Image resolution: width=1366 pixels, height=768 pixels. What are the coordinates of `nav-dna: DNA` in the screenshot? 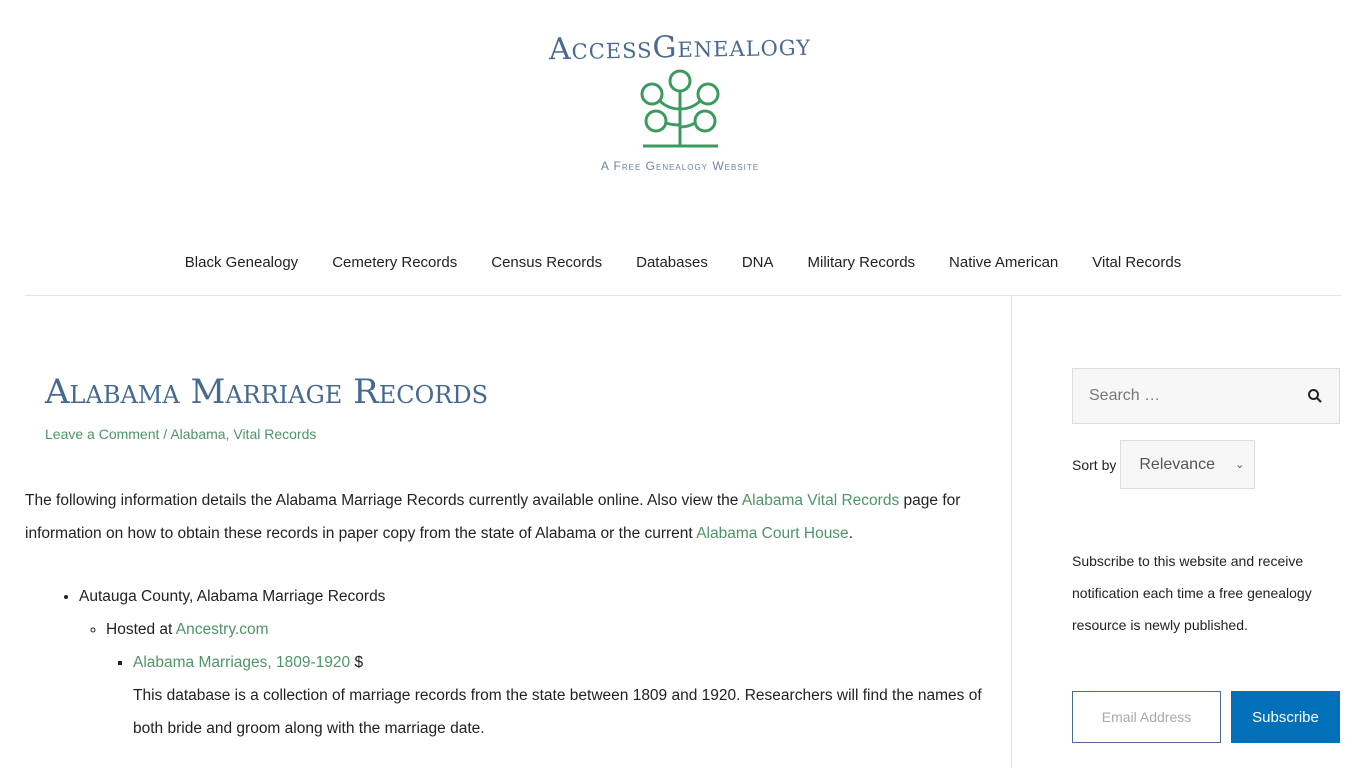 It's located at (758, 262).